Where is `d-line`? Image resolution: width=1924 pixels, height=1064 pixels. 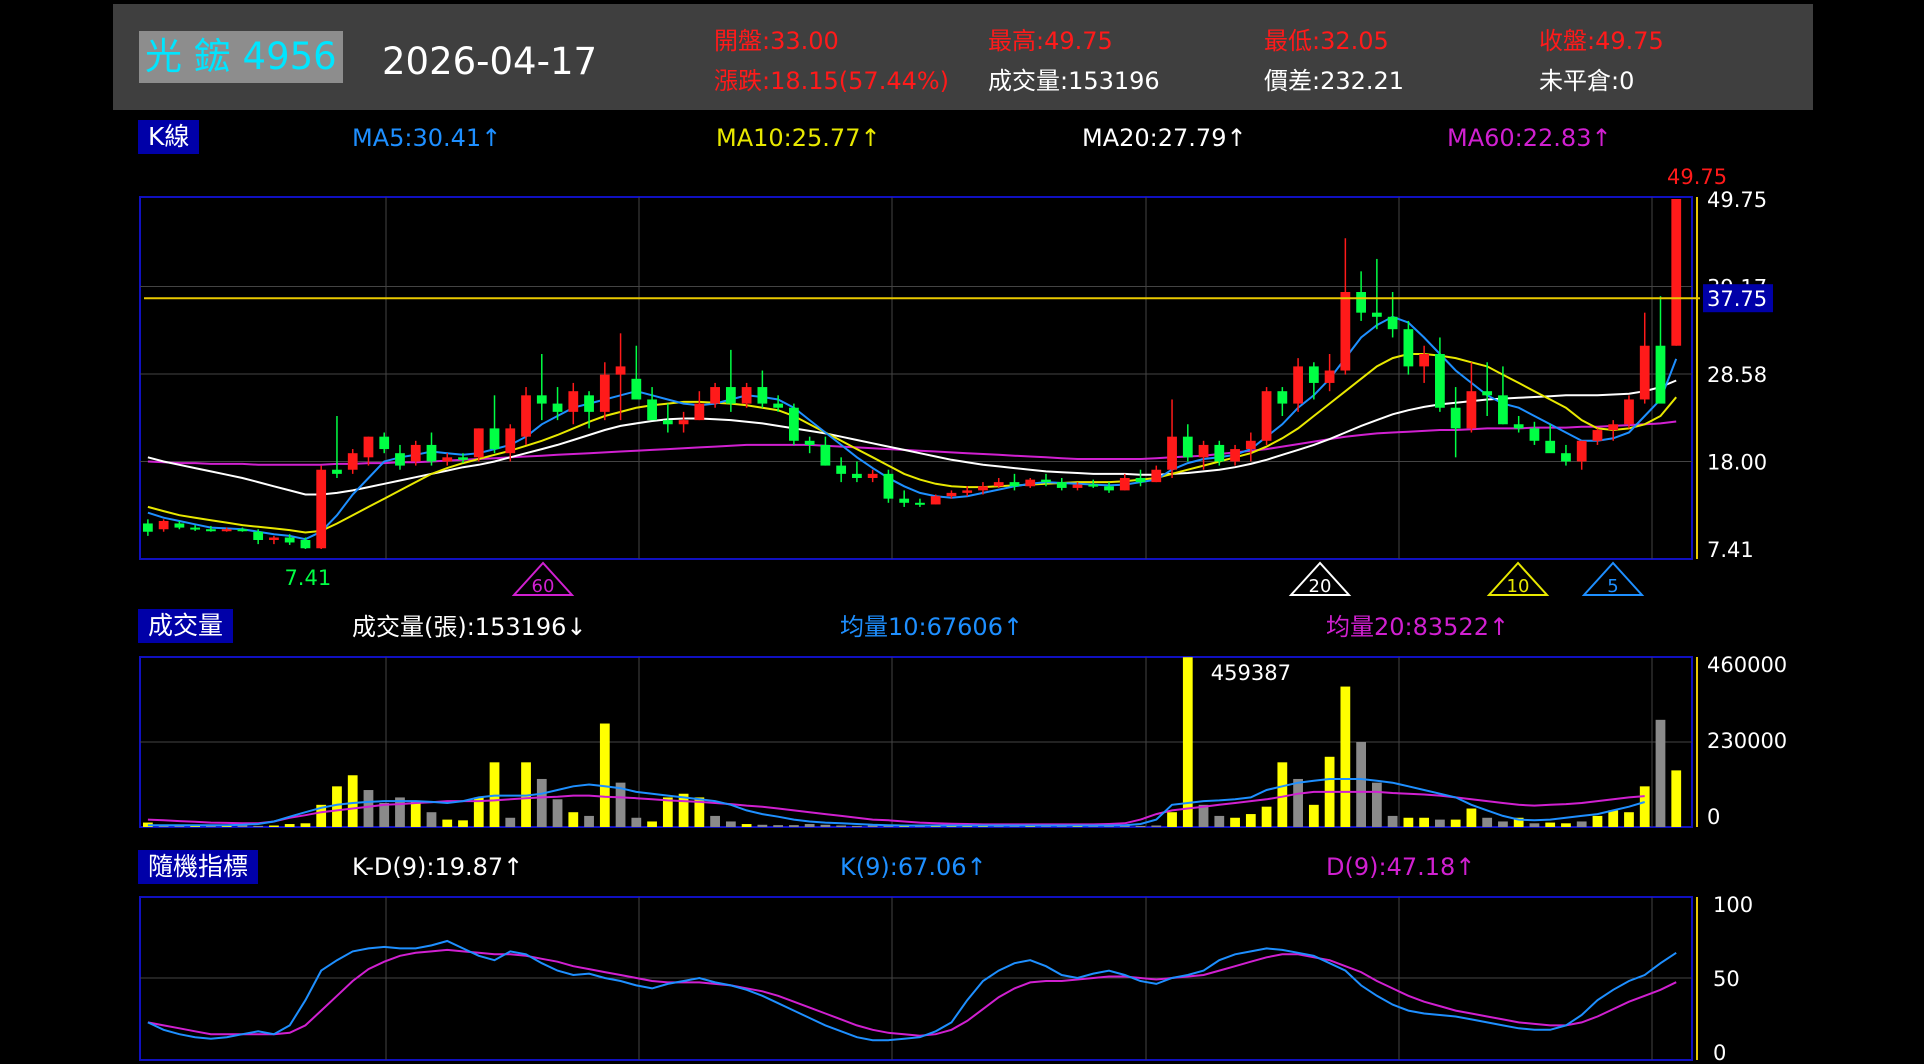
d-line is located at coordinates (912, 992).